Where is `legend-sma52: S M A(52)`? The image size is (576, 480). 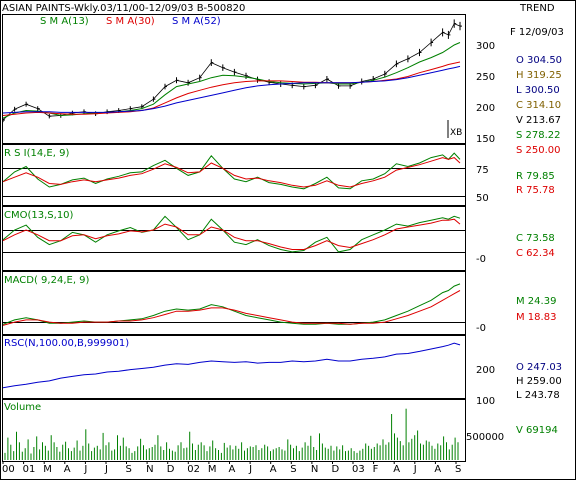
legend-sma52: S M A(52) is located at coordinates (196, 21).